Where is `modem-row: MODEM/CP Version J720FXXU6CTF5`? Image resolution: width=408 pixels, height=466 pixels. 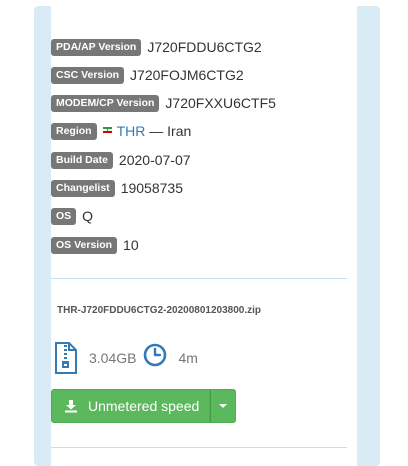
modem-row: MODEM/CP Version J720FXXU6CTF5 is located at coordinates (163, 103).